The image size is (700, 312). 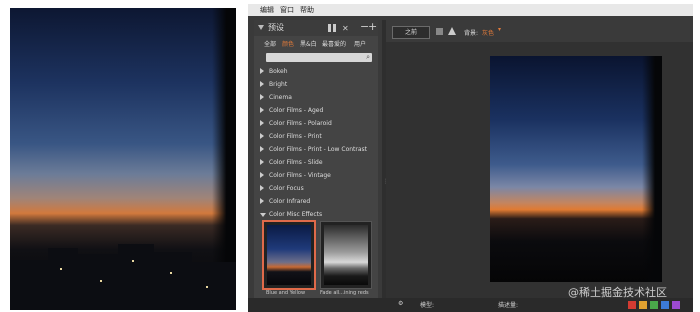 What do you see at coordinates (267, 10) in the screenshot?
I see `menu-edit: 编辑` at bounding box center [267, 10].